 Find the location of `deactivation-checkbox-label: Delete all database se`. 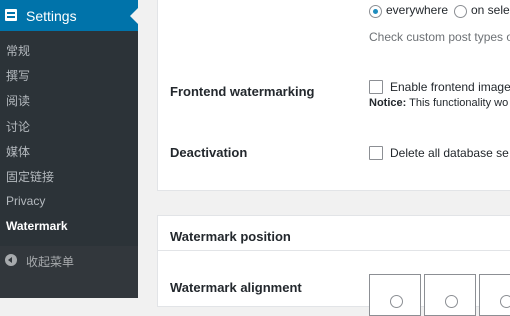

deactivation-checkbox-label: Delete all database se is located at coordinates (449, 153).